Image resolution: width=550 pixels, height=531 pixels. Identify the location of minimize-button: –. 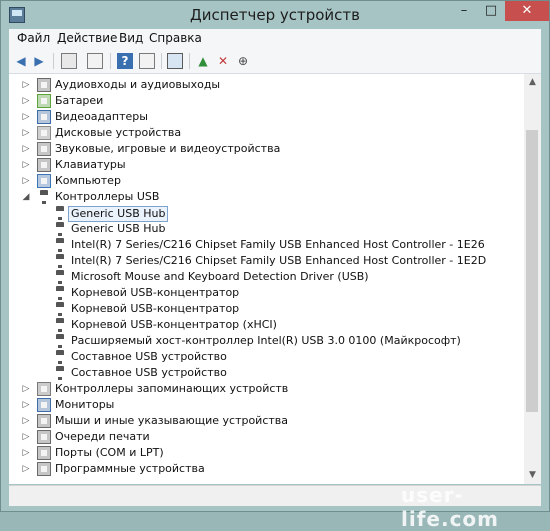
(464, 11).